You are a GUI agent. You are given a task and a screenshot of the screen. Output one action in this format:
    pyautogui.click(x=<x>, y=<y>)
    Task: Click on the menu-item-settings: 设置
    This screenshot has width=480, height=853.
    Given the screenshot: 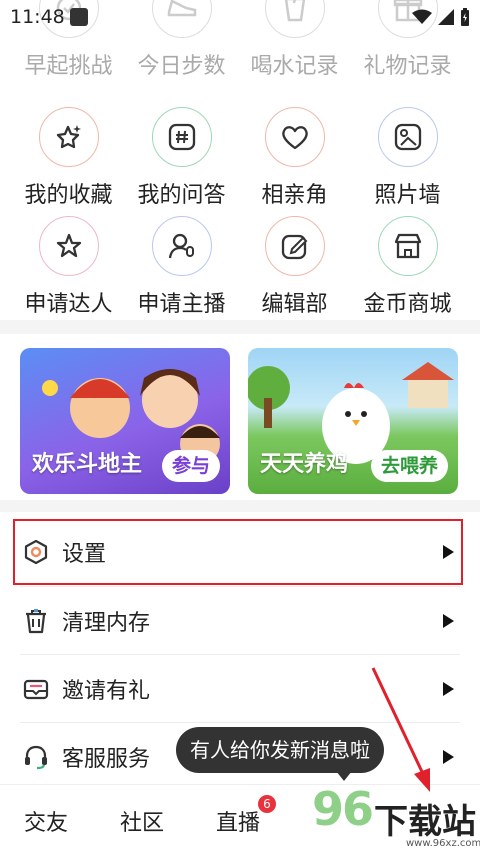 What is the action you would take?
    pyautogui.click(x=240, y=552)
    